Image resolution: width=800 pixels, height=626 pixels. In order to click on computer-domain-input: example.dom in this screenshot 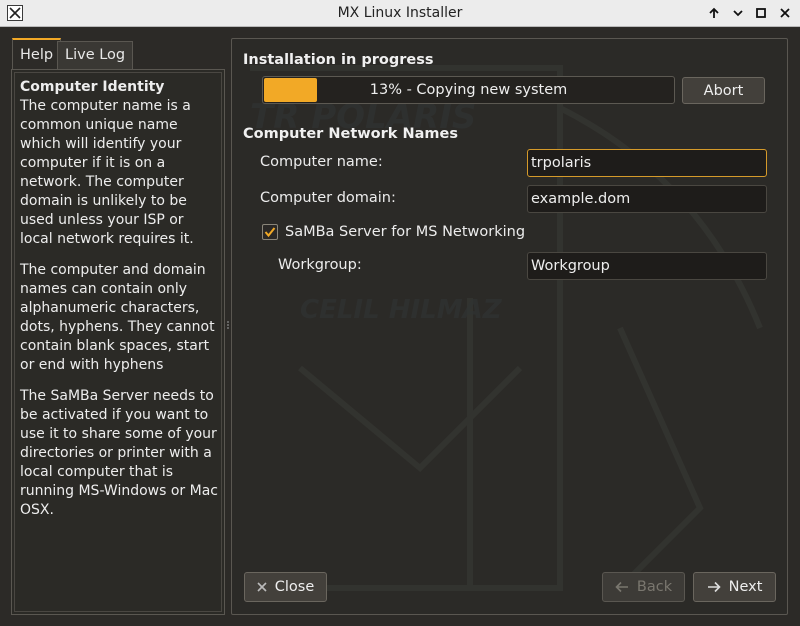, I will do `click(647, 199)`.